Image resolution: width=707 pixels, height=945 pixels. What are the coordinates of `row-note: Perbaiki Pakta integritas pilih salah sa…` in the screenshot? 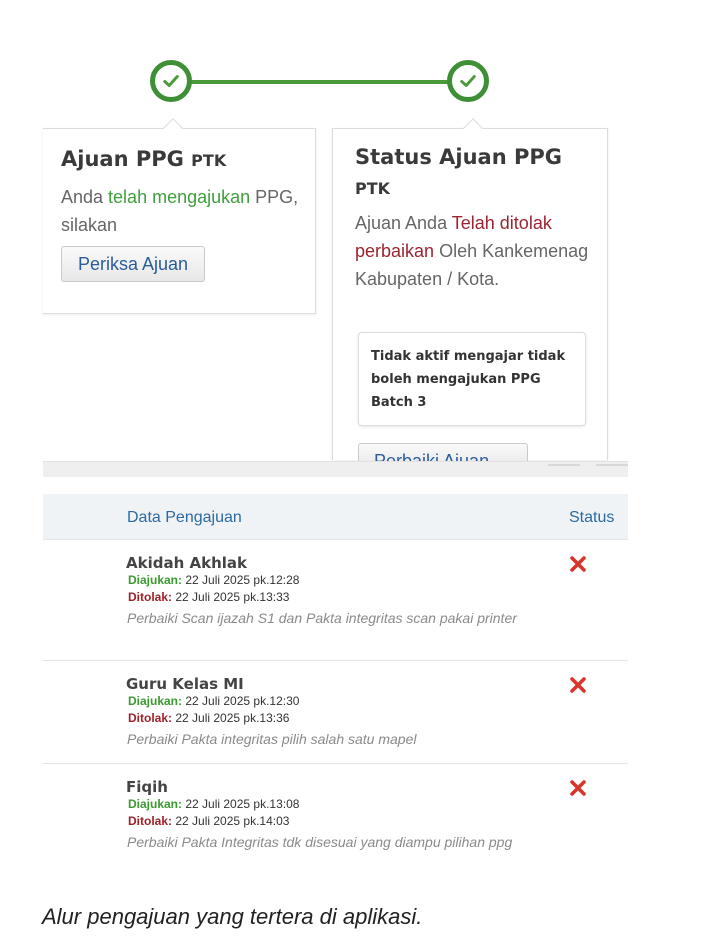 It's located at (272, 739).